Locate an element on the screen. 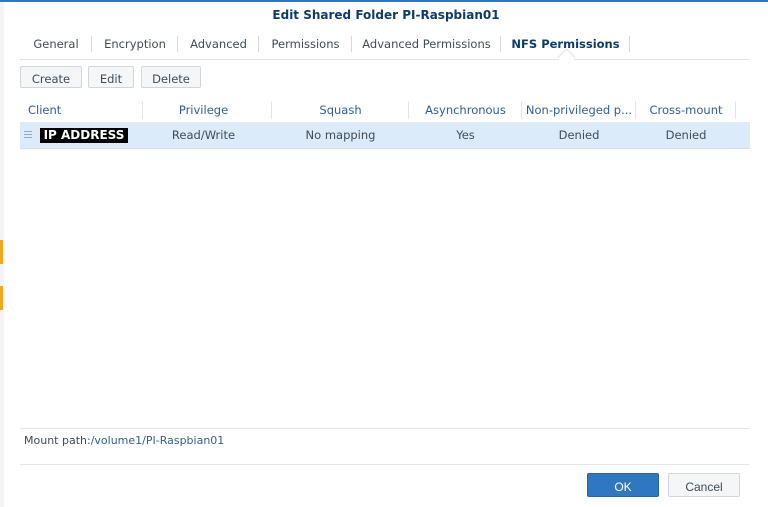 Image resolution: width=768 pixels, height=507 pixels. mount-path-label: Mount path: is located at coordinates (57, 440).